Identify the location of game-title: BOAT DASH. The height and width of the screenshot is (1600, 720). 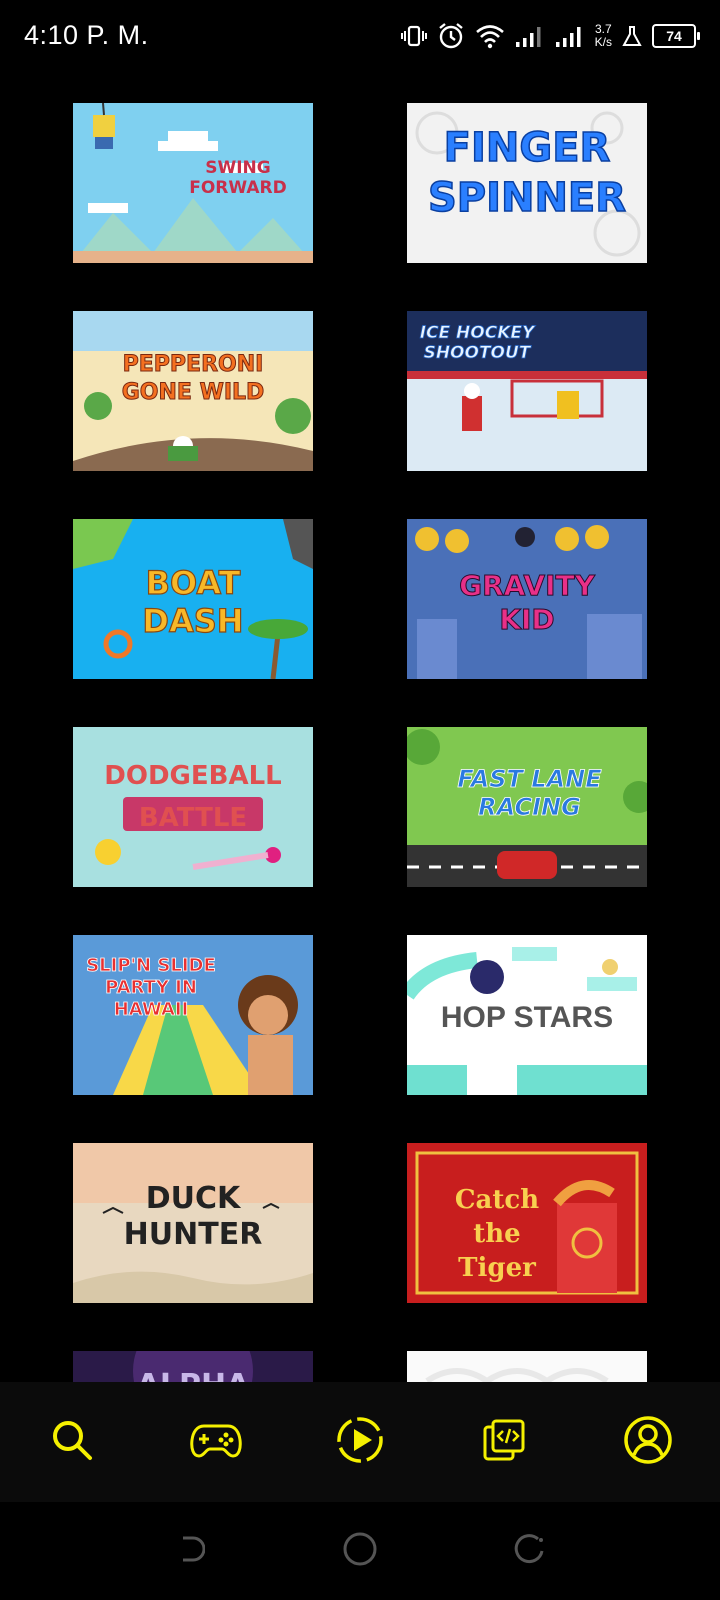
(193, 601).